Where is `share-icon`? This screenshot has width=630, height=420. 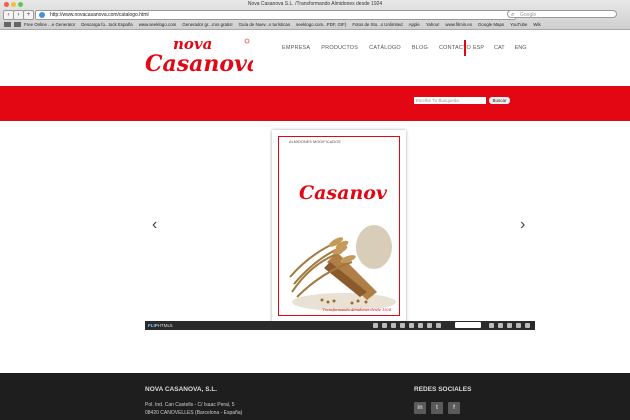 share-icon is located at coordinates (393, 325).